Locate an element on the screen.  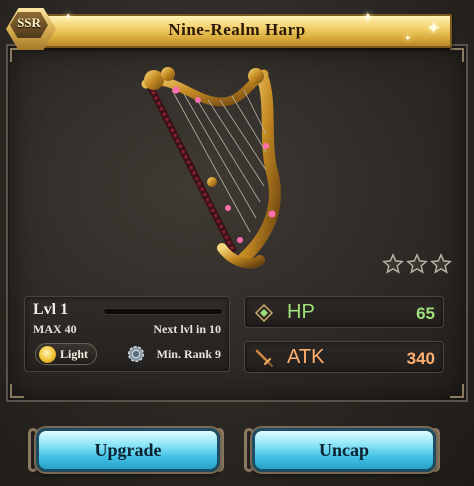
atk-value: 340 is located at coordinates (420, 358).